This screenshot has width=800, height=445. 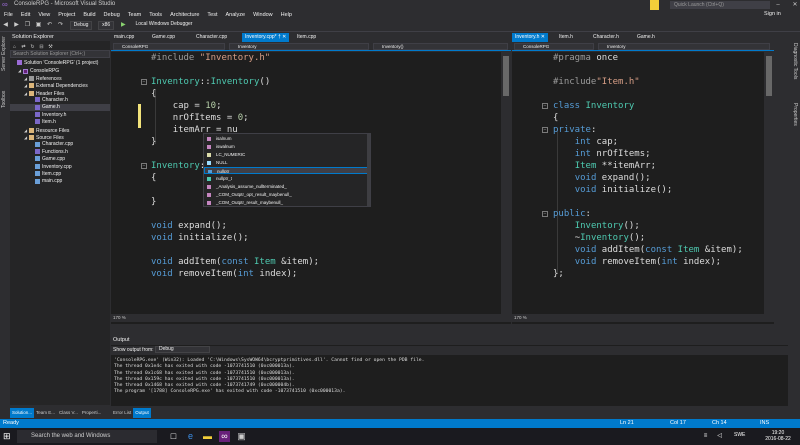 What do you see at coordinates (778, 436) in the screenshot?
I see `taskbar-clock: 19:20 2016-08-22` at bounding box center [778, 436].